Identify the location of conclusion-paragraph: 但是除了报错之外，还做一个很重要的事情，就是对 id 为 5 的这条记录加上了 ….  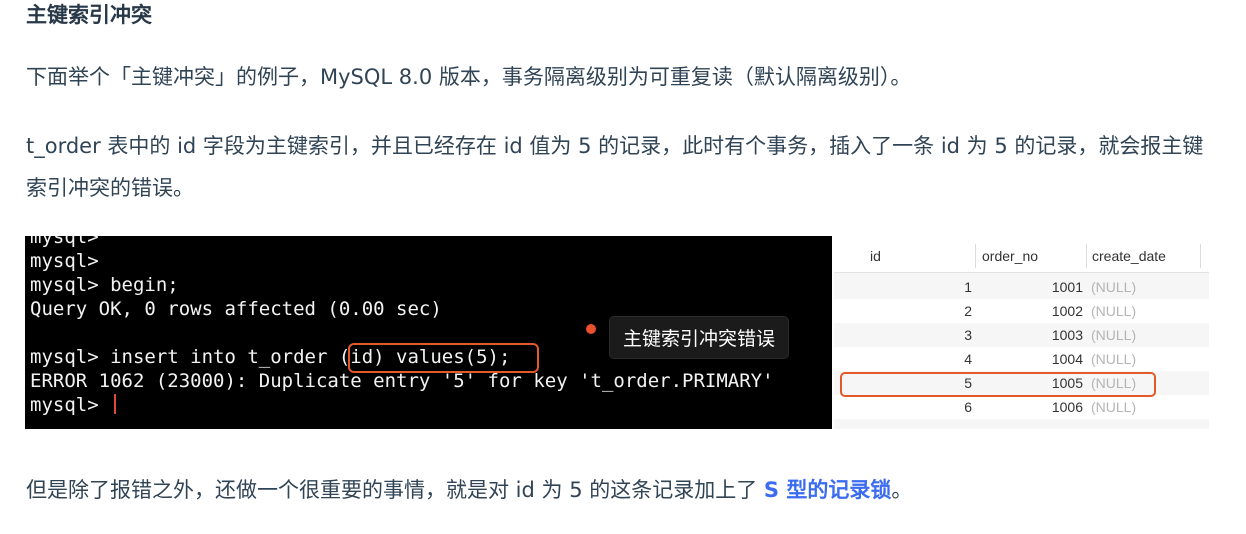
(616, 490).